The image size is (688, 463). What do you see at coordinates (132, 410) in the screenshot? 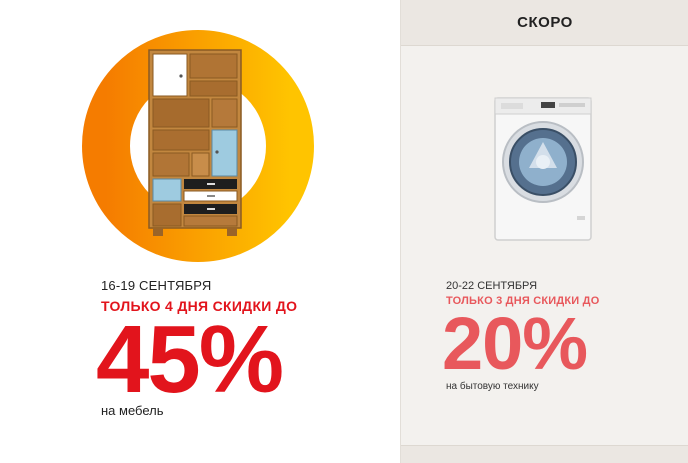
I see `furniture-sale-caption: на мебель` at bounding box center [132, 410].